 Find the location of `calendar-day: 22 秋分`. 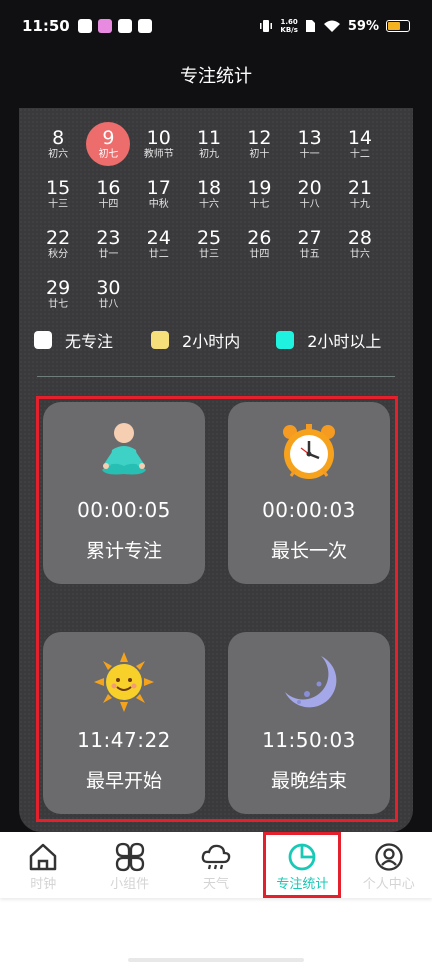

calendar-day: 22 秋分 is located at coordinates (58, 244).